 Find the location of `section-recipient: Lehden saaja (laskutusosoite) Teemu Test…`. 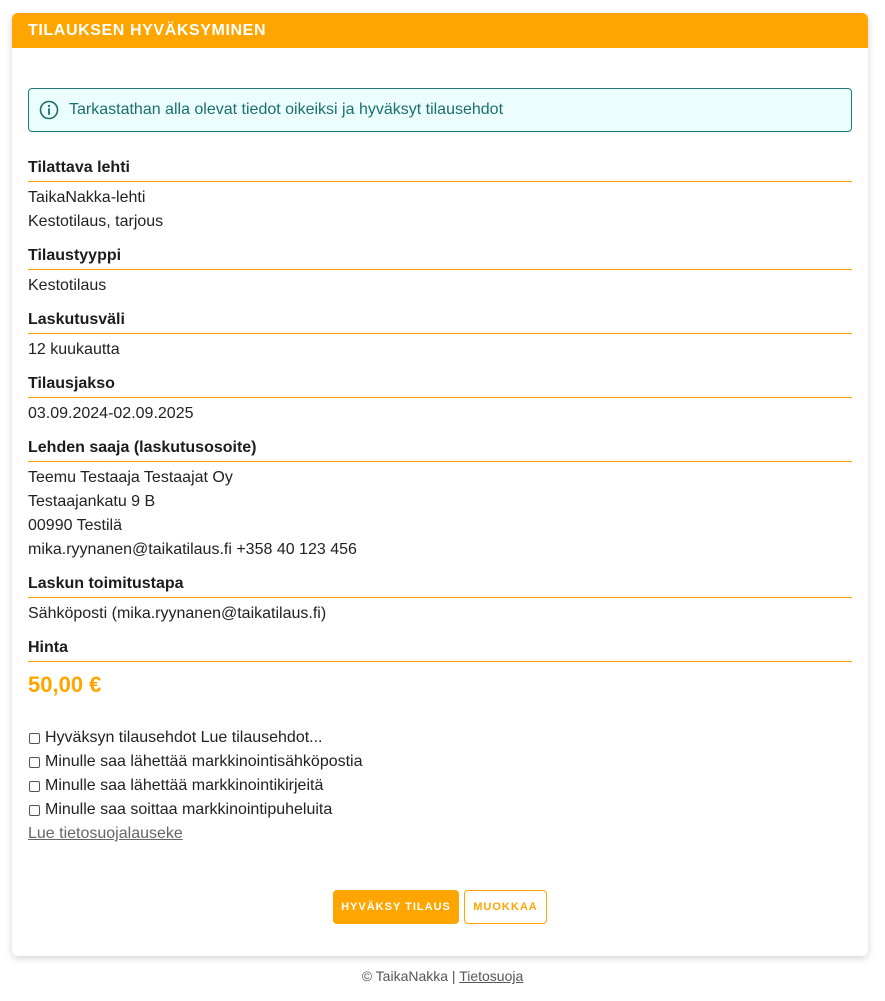

section-recipient: Lehden saaja (laskutusosoite) Teemu Test… is located at coordinates (440, 500).